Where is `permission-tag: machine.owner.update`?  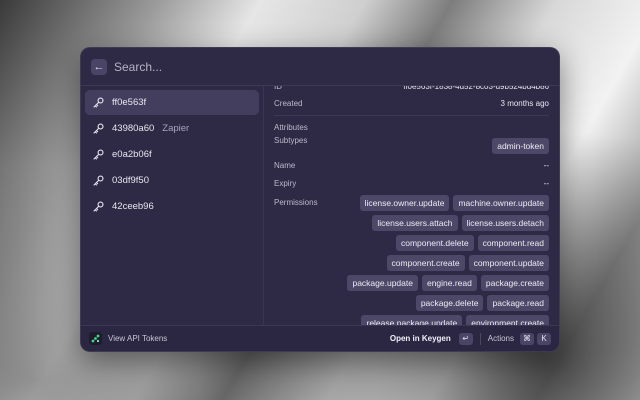
permission-tag: machine.owner.update is located at coordinates (501, 203).